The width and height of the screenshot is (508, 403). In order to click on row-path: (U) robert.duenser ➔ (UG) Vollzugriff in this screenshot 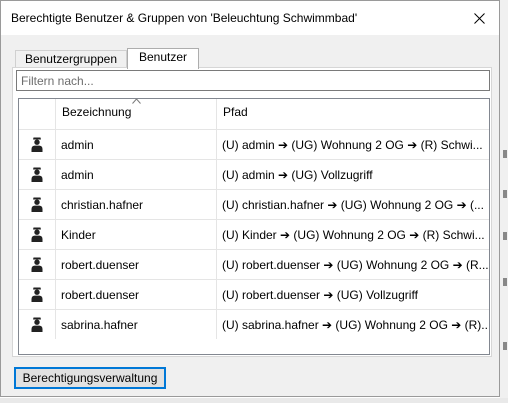, I will do `click(320, 295)`.